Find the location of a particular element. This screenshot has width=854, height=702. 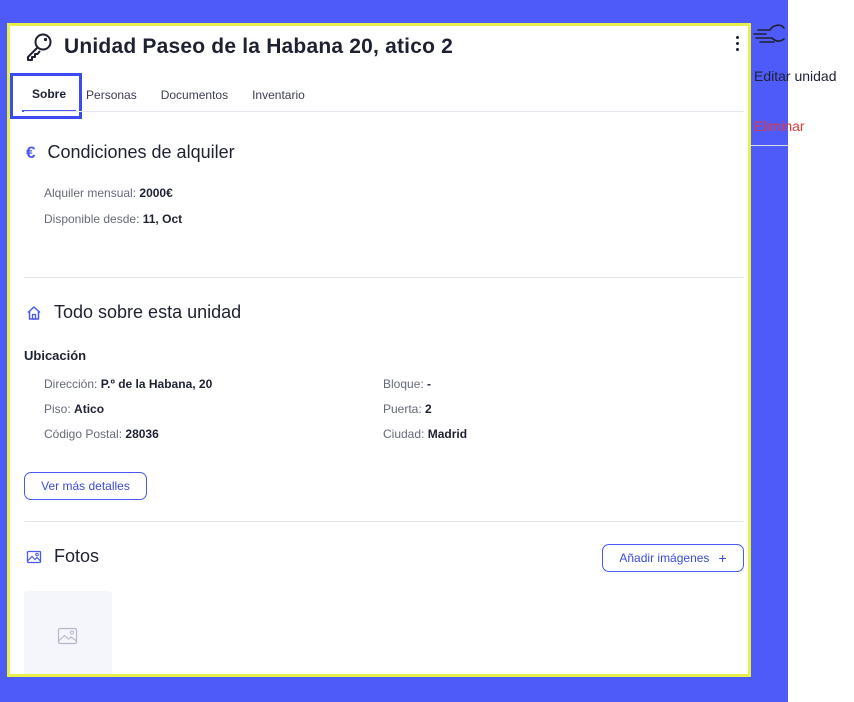

monthly-rent-row: Alquiler mensual: 2000€ is located at coordinates (108, 193).